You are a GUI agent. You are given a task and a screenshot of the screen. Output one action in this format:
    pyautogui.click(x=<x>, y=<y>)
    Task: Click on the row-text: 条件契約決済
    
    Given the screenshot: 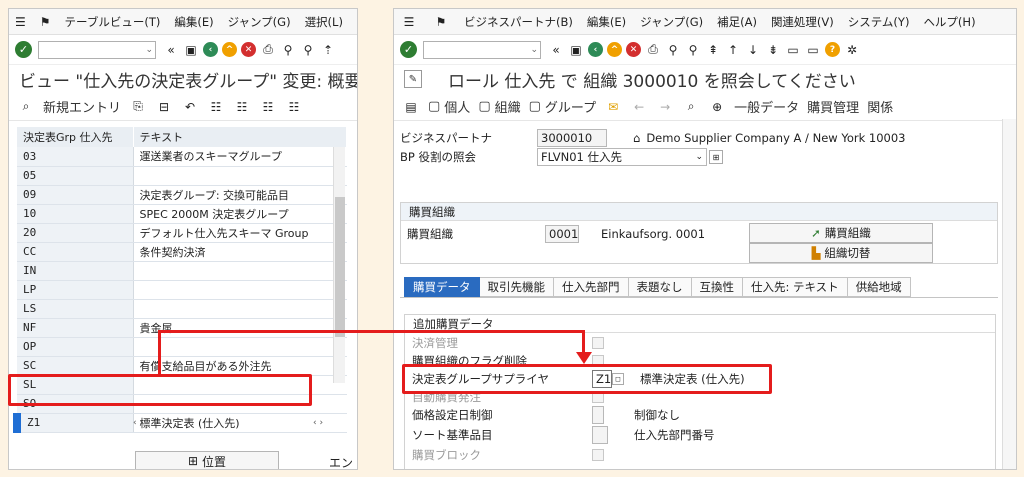 What is the action you would take?
    pyautogui.click(x=240, y=252)
    